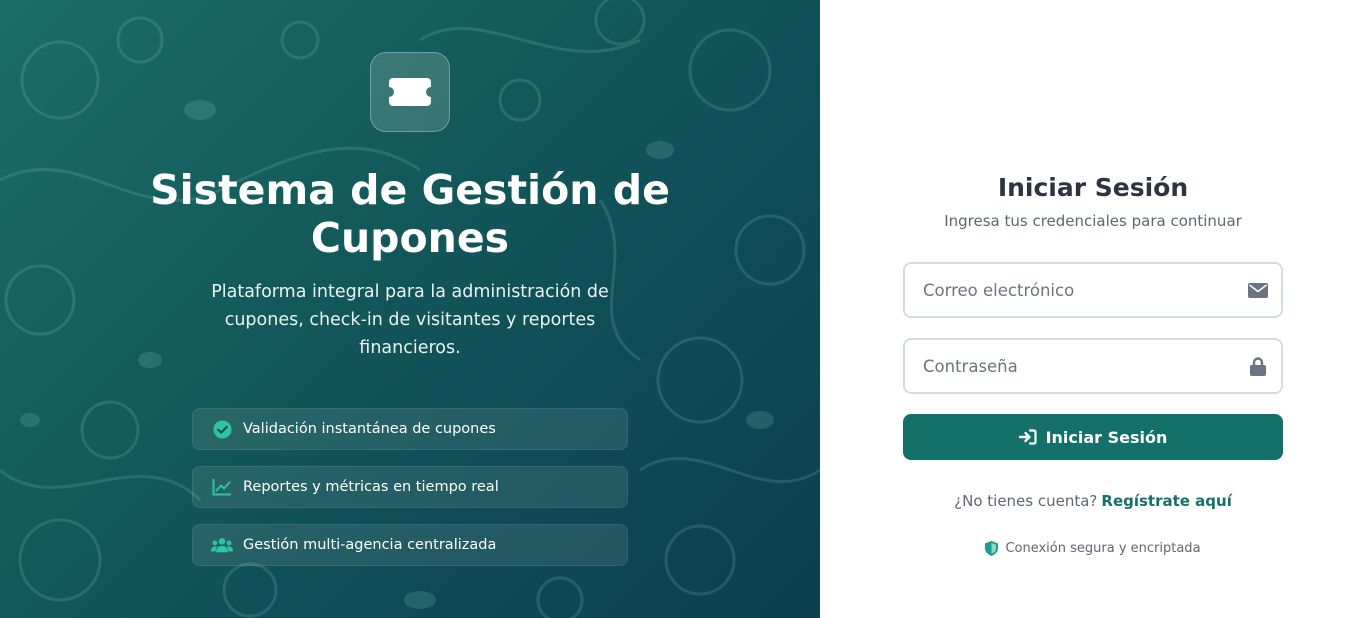 The width and height of the screenshot is (1366, 618). Describe the element at coordinates (222, 429) in the screenshot. I see `check-circle-icon` at that location.